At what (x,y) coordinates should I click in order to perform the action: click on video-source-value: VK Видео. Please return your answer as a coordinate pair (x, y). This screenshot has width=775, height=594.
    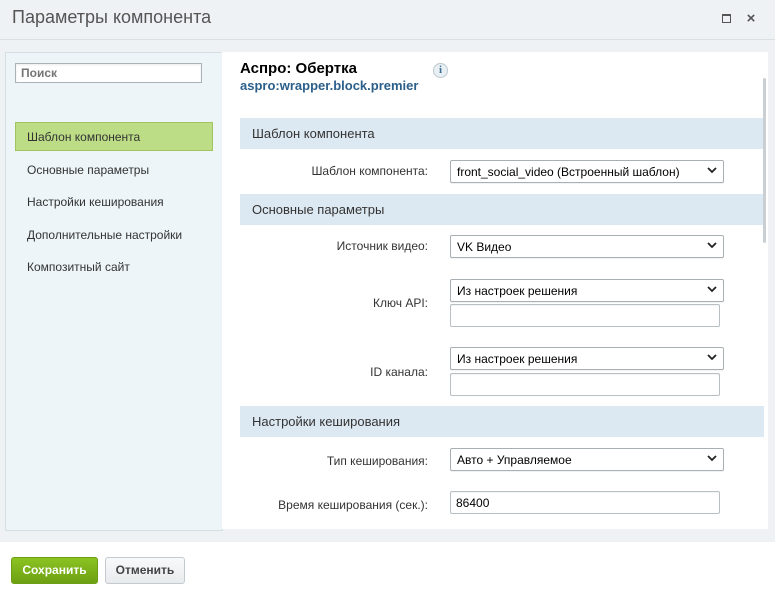
    Looking at the image, I should click on (484, 247).